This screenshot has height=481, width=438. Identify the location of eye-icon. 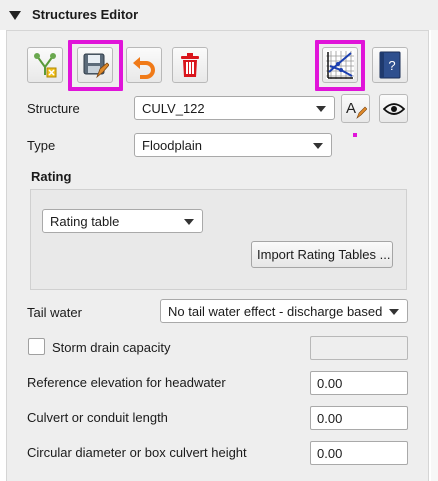
(393, 108).